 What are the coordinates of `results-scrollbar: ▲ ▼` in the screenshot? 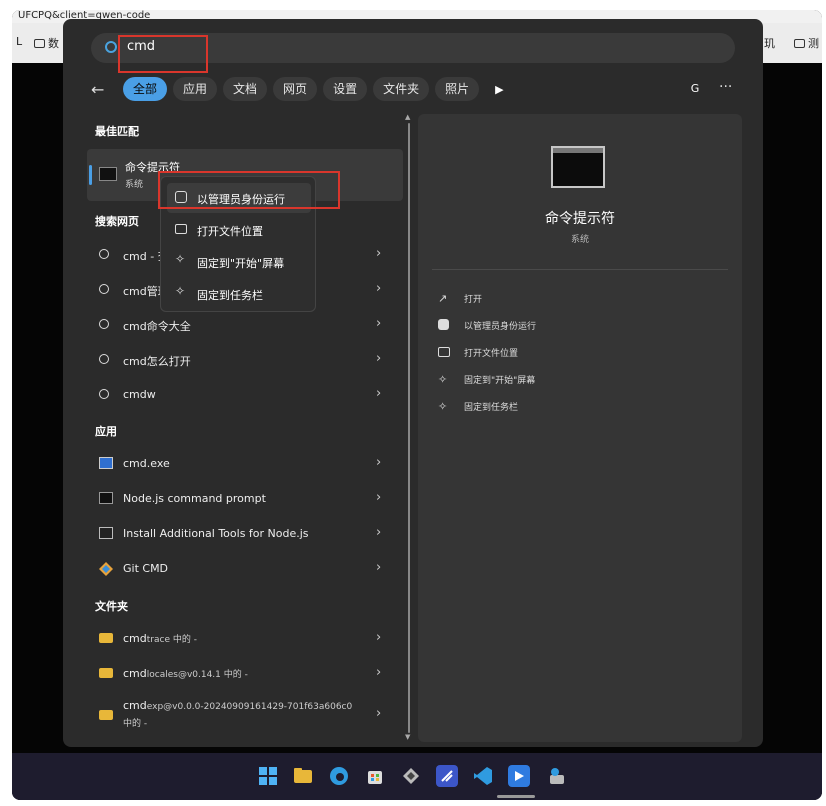 It's located at (408, 427).